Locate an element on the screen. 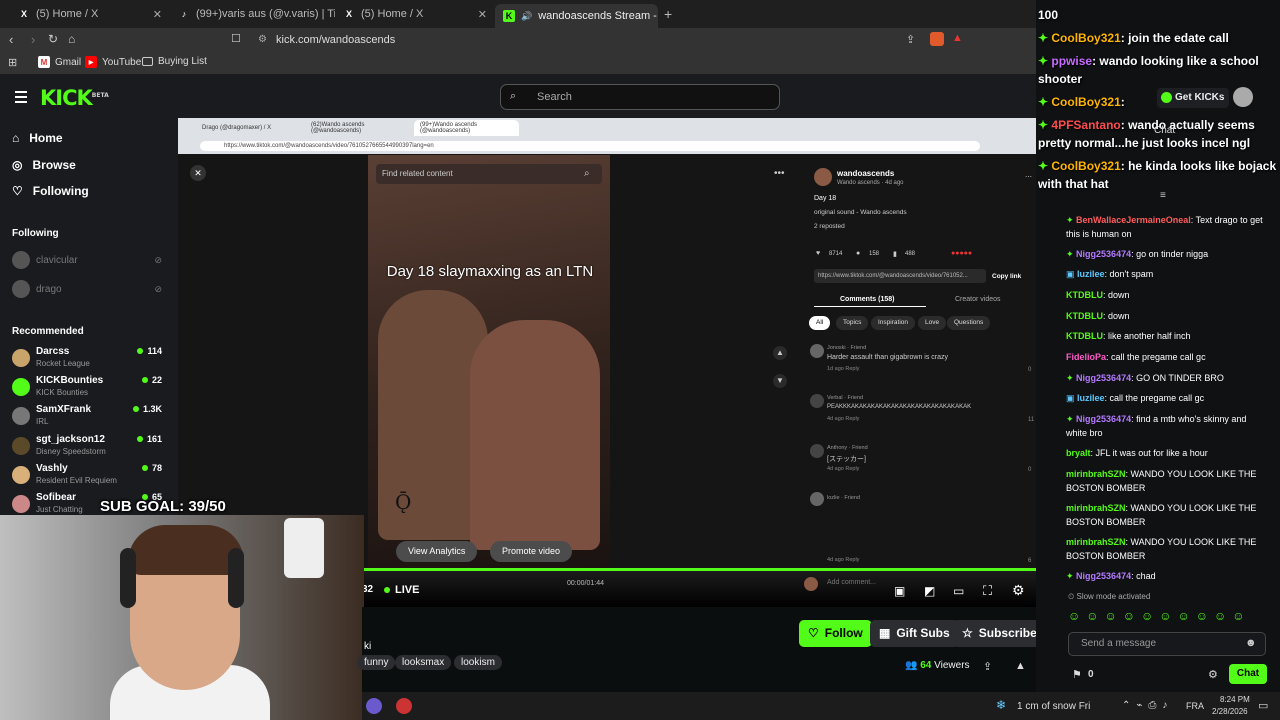 The width and height of the screenshot is (1280, 720). channel-name: sgt_jackson12 is located at coordinates (70, 439).